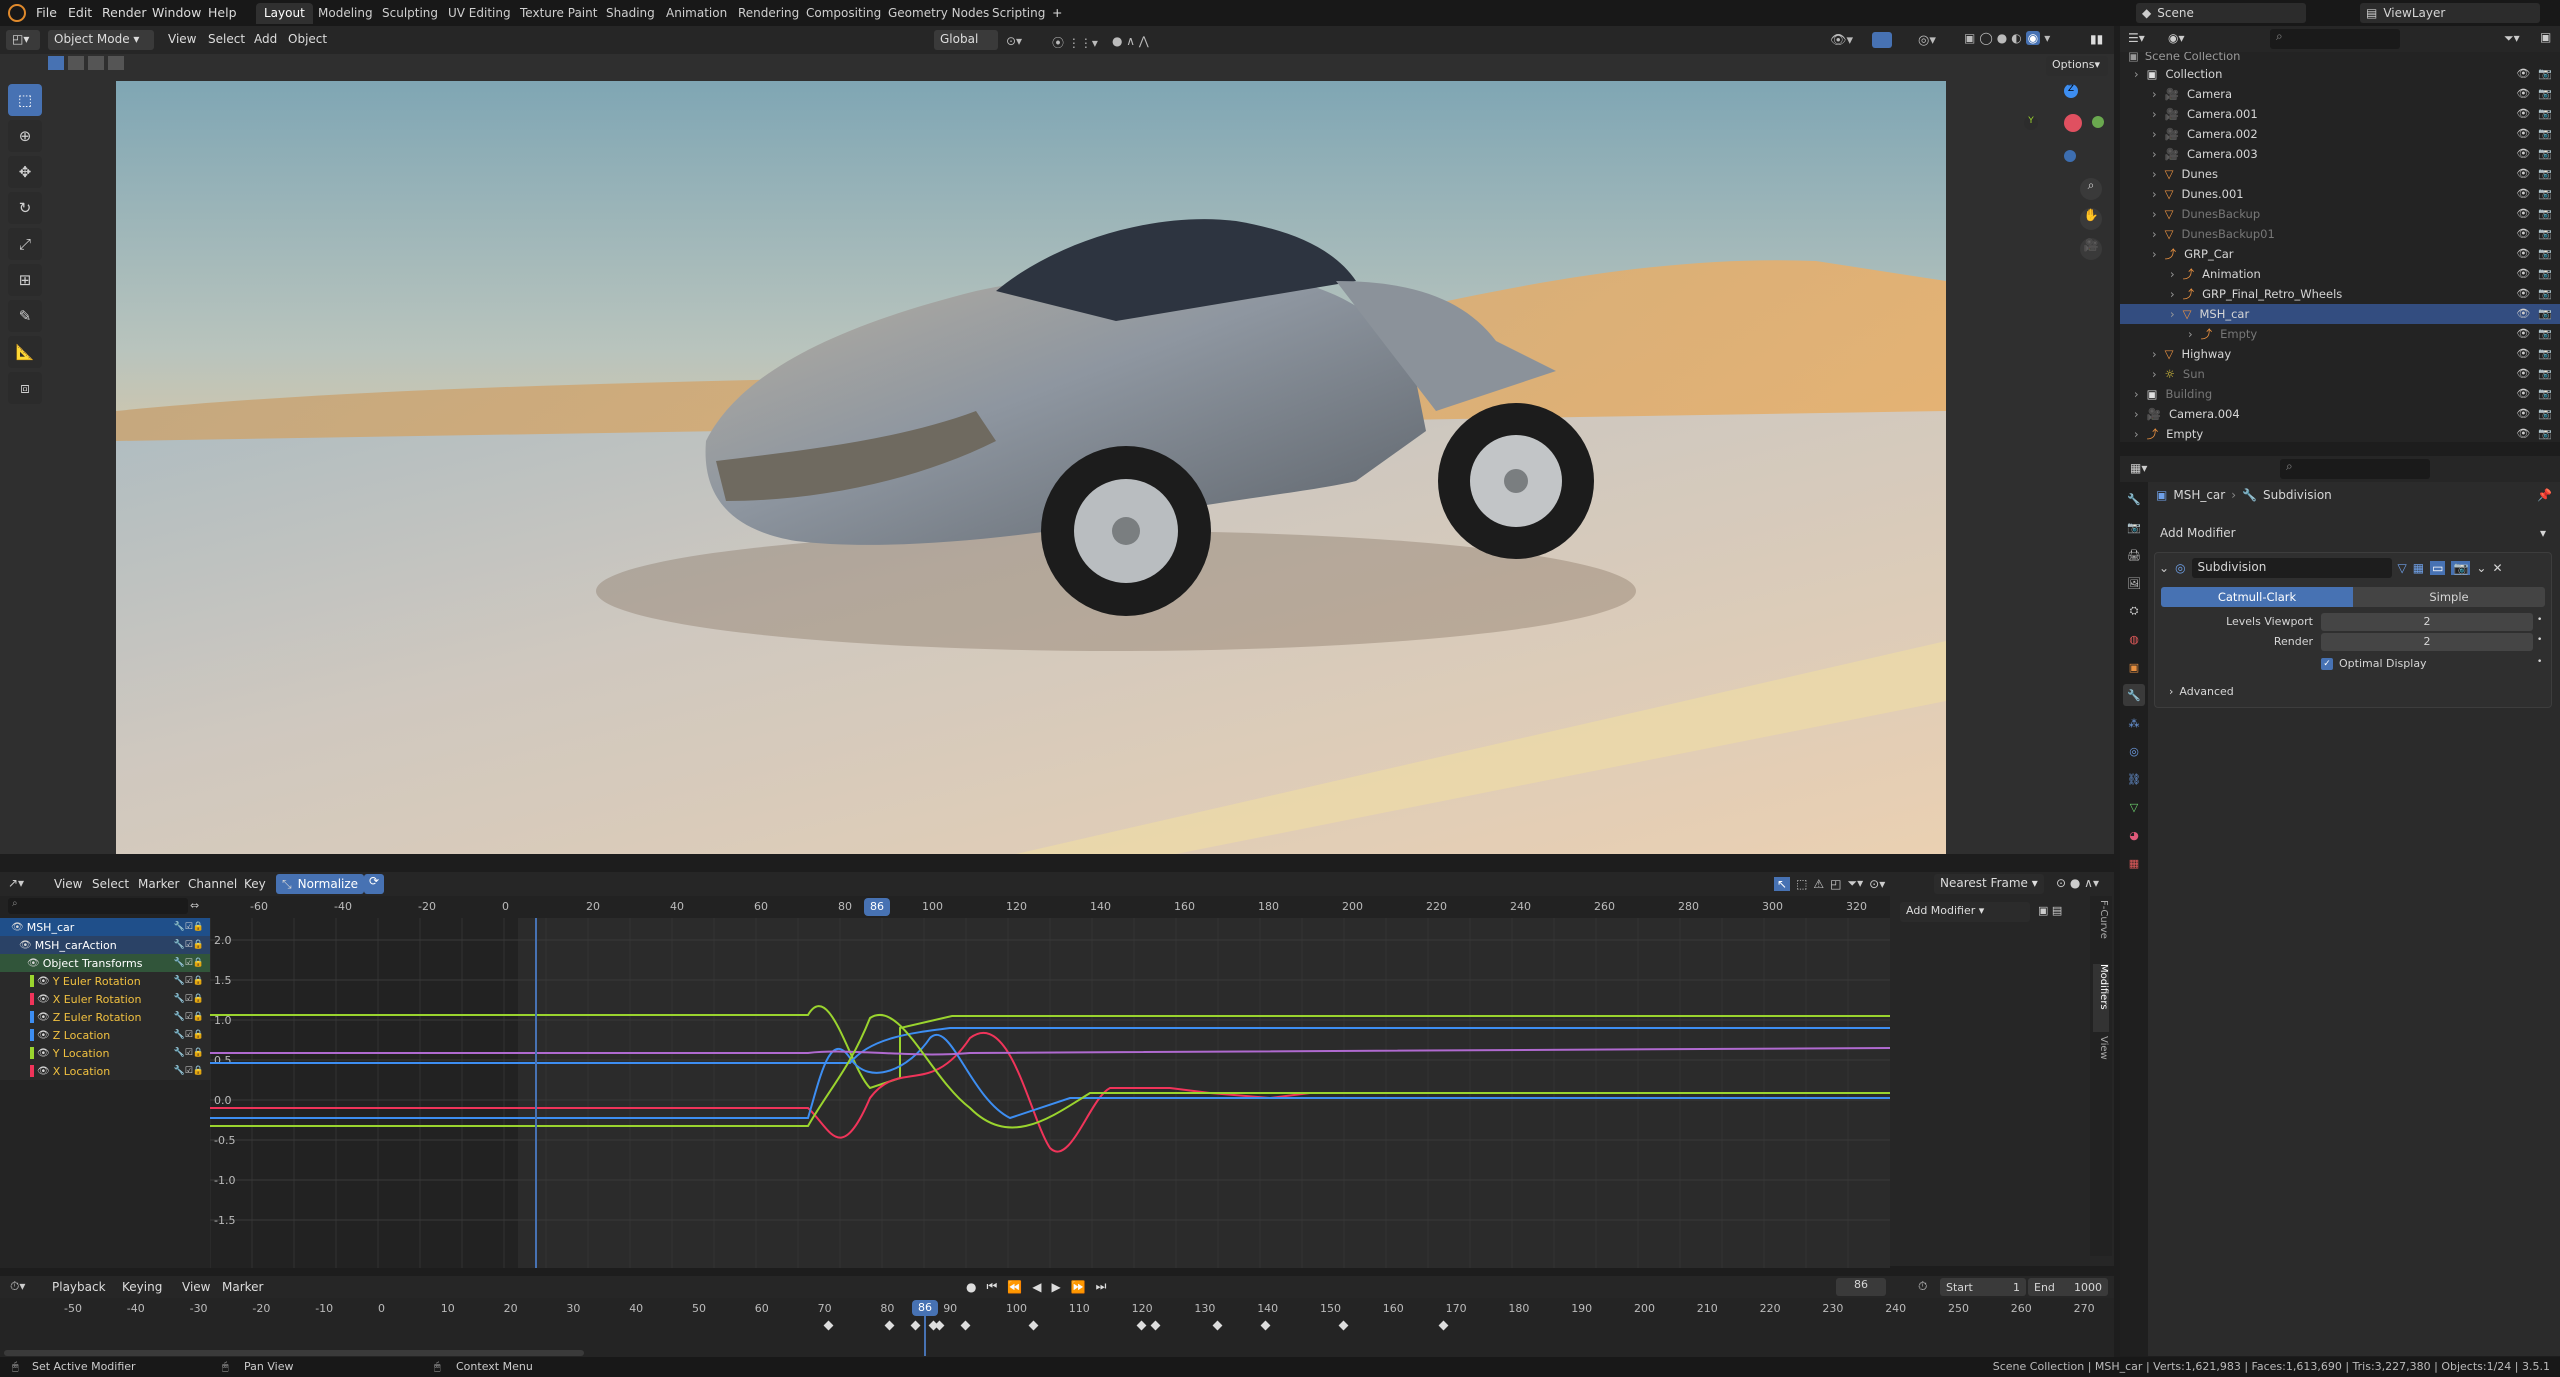 The image size is (2560, 1377). What do you see at coordinates (374, 884) in the screenshot?
I see `auto-normalize-icon: ⟳` at bounding box center [374, 884].